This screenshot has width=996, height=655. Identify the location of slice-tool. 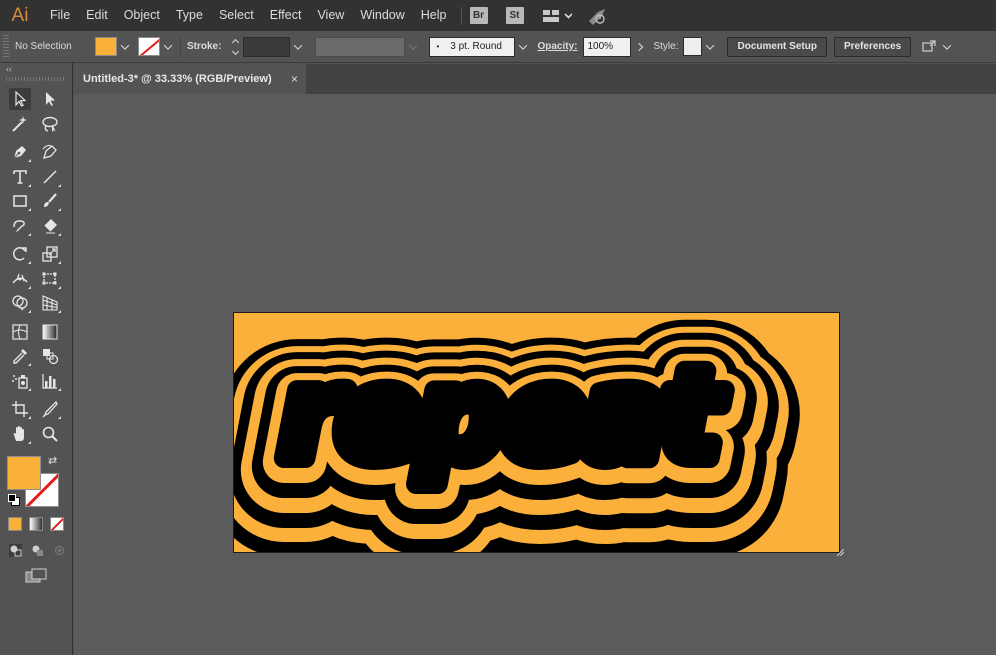
(50, 409).